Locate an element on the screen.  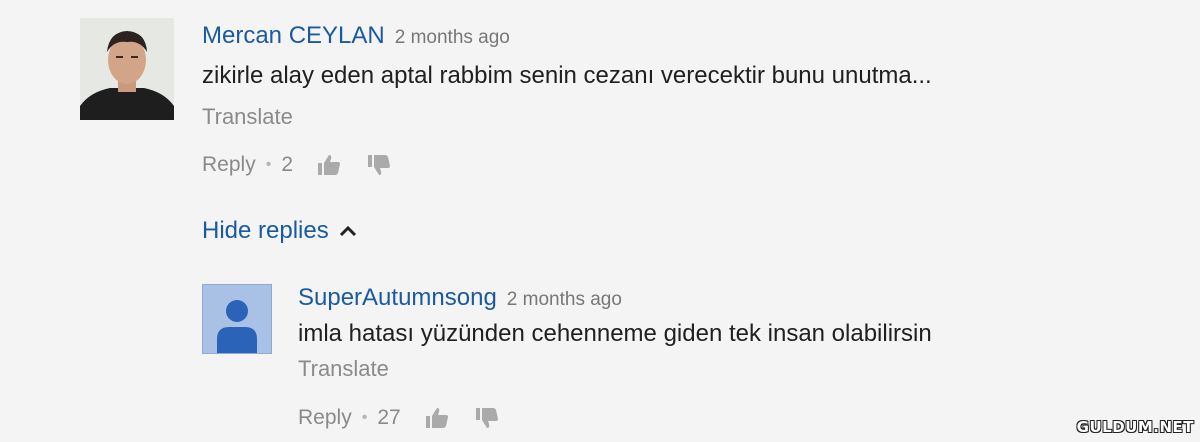
default-user-icon is located at coordinates (237, 319).